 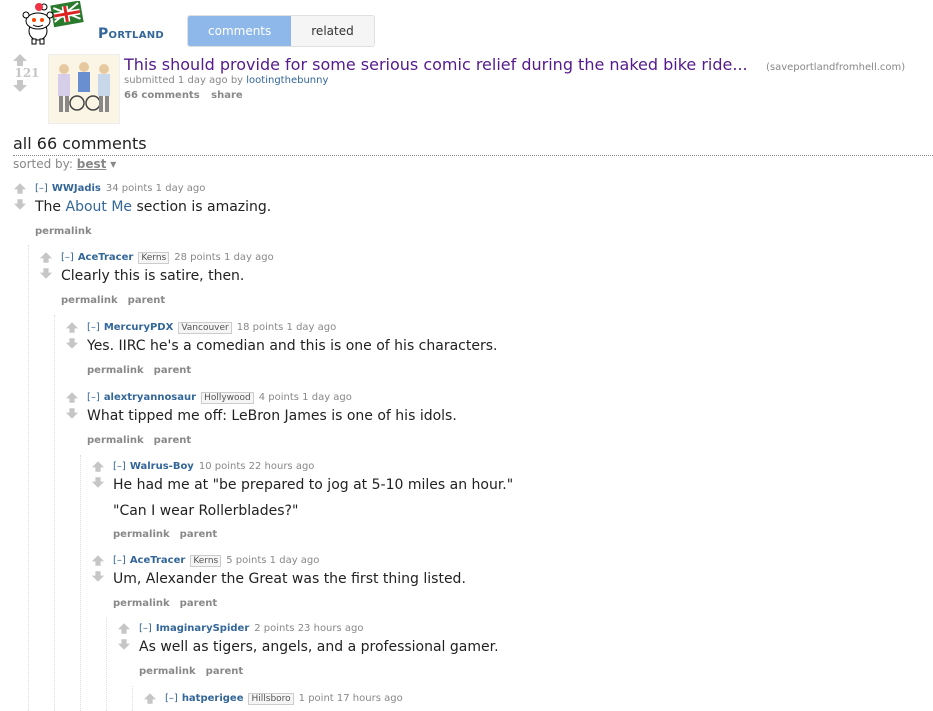 I want to click on user-flair: Hillsboro, so click(x=271, y=699).